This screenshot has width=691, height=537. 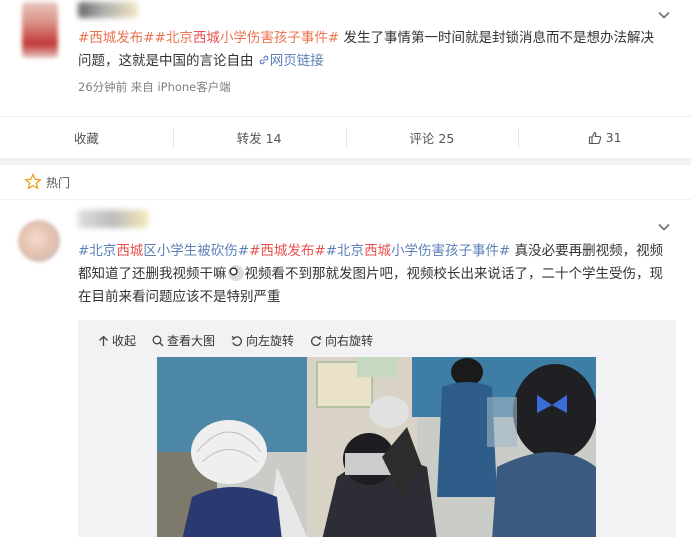 I want to click on emoji-icon, so click(x=235, y=273).